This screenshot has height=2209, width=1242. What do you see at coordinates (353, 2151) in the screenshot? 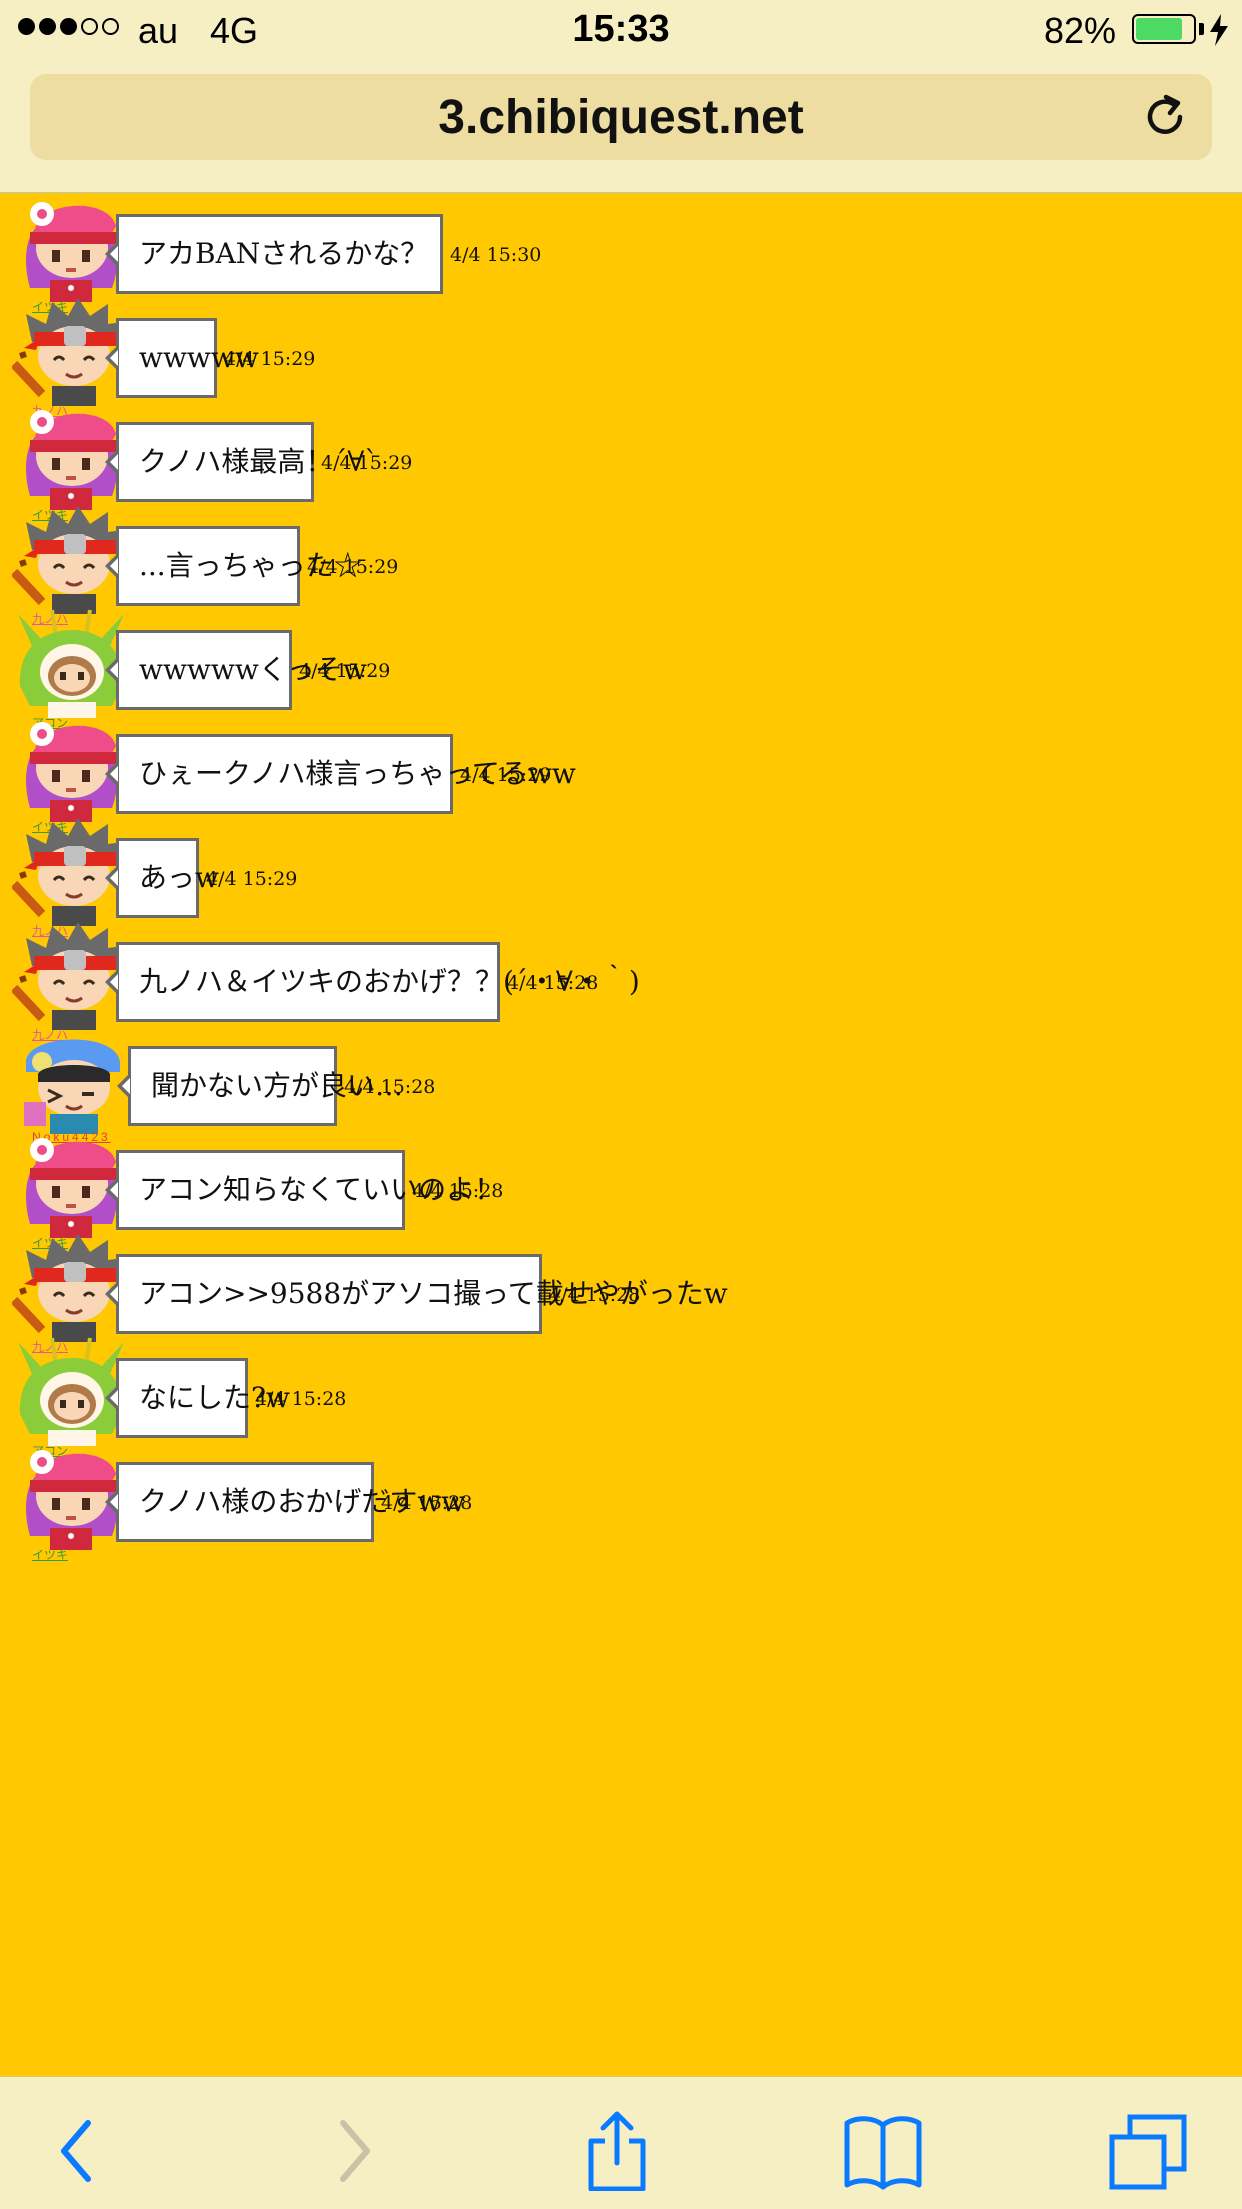
I see `forward-chevron-icon` at bounding box center [353, 2151].